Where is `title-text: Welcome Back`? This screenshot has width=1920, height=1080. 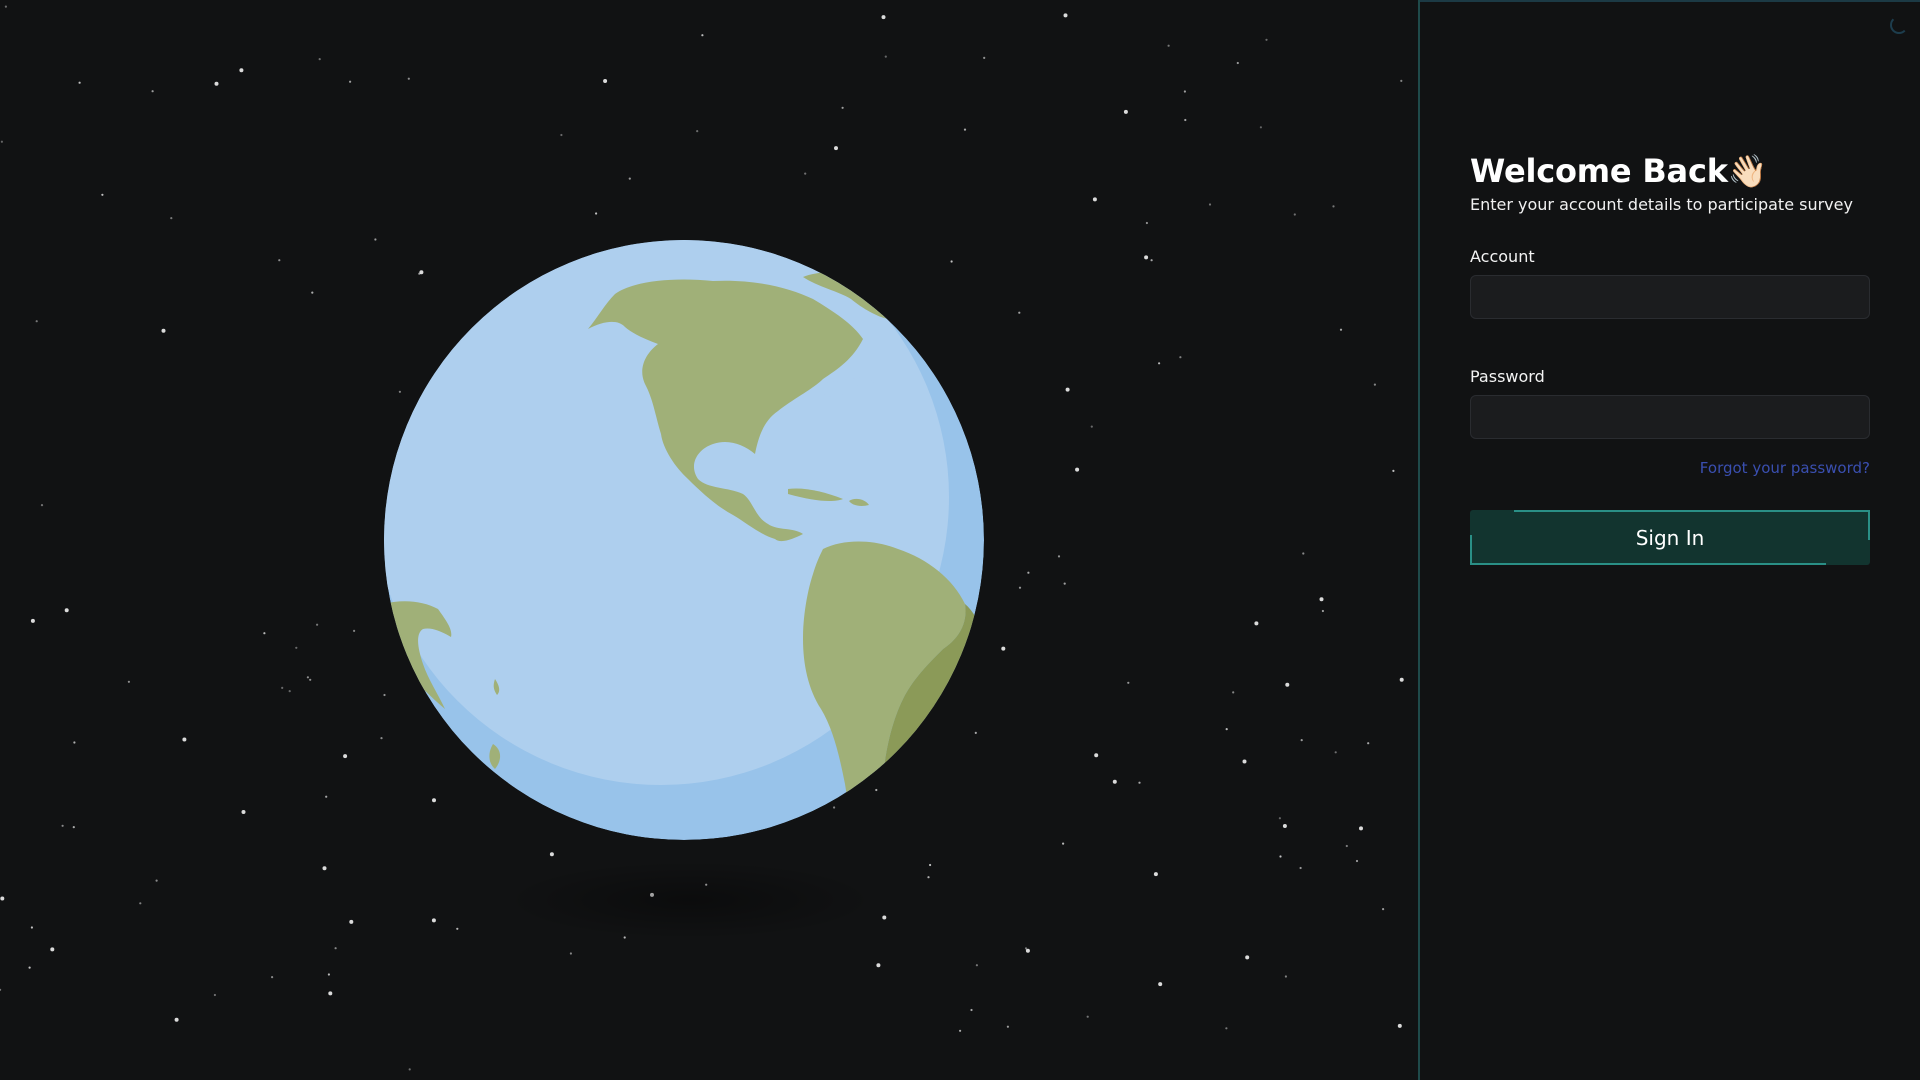 title-text: Welcome Back is located at coordinates (1599, 171).